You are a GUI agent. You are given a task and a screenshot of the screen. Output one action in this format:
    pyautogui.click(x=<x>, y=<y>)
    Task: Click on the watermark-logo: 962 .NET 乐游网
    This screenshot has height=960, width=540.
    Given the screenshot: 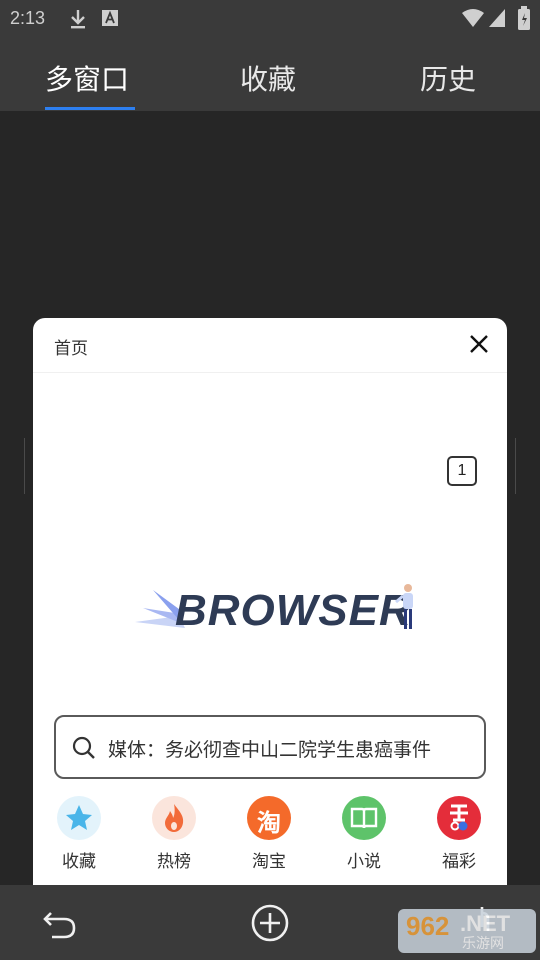 What is the action you would take?
    pyautogui.click(x=467, y=931)
    